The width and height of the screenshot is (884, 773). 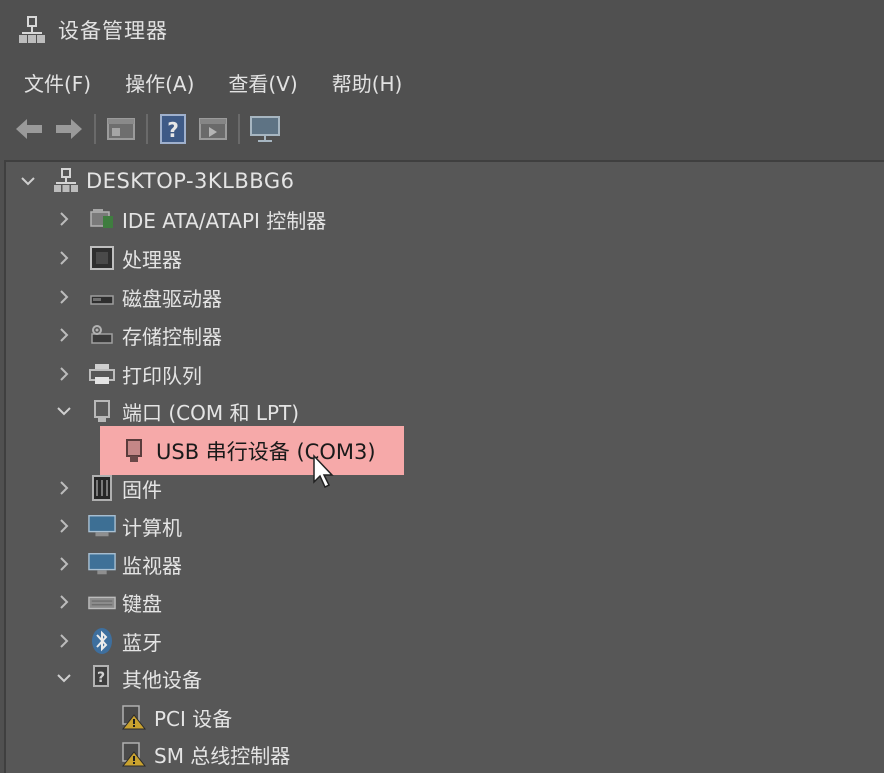 I want to click on tree-item-label: IDE ATA/ATAPI 控制器, so click(x=224, y=220).